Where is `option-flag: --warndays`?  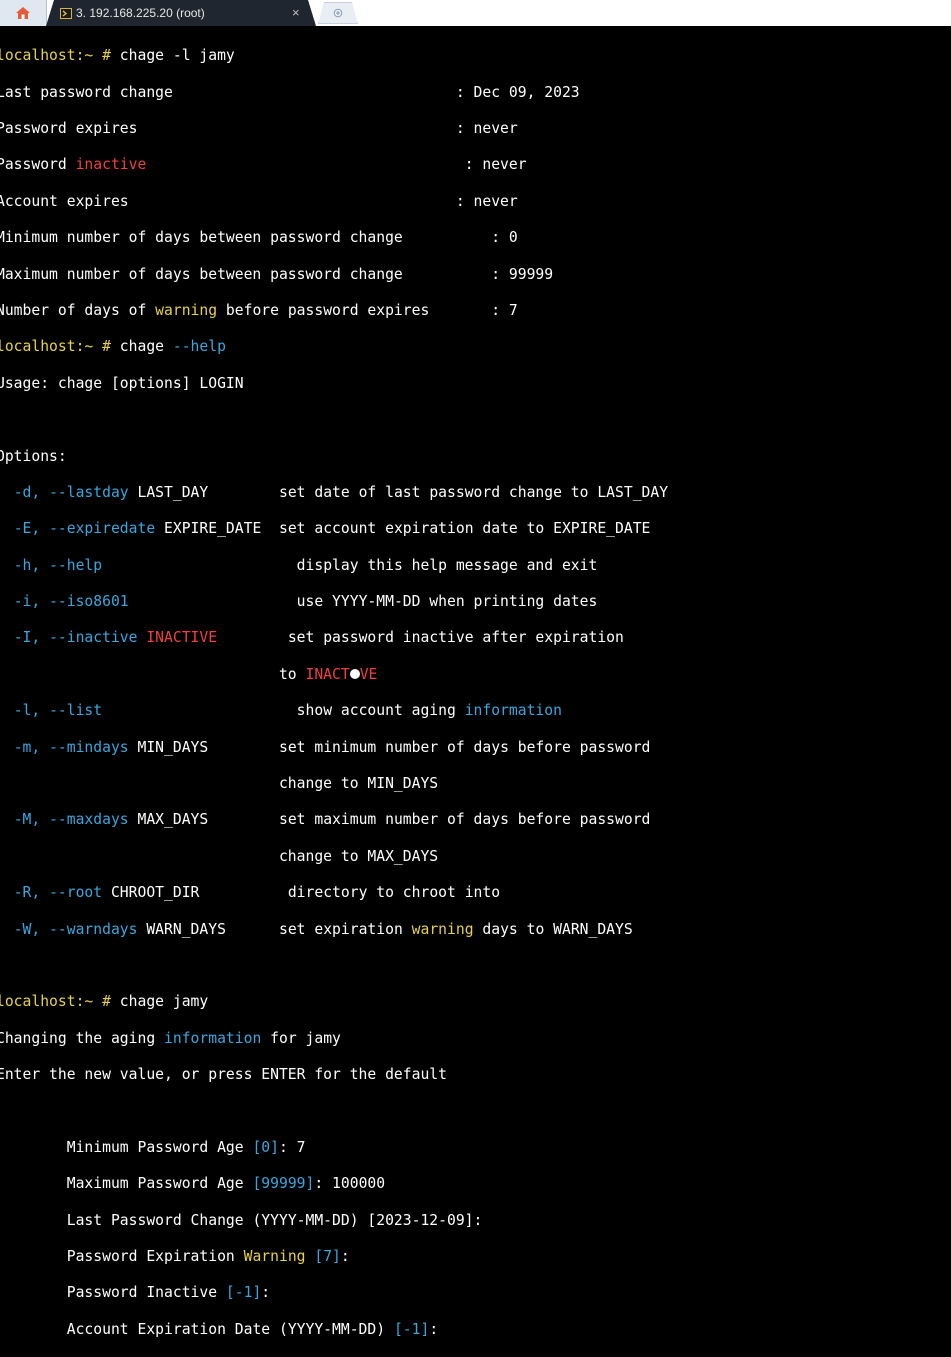
option-flag: --warndays is located at coordinates (93, 929).